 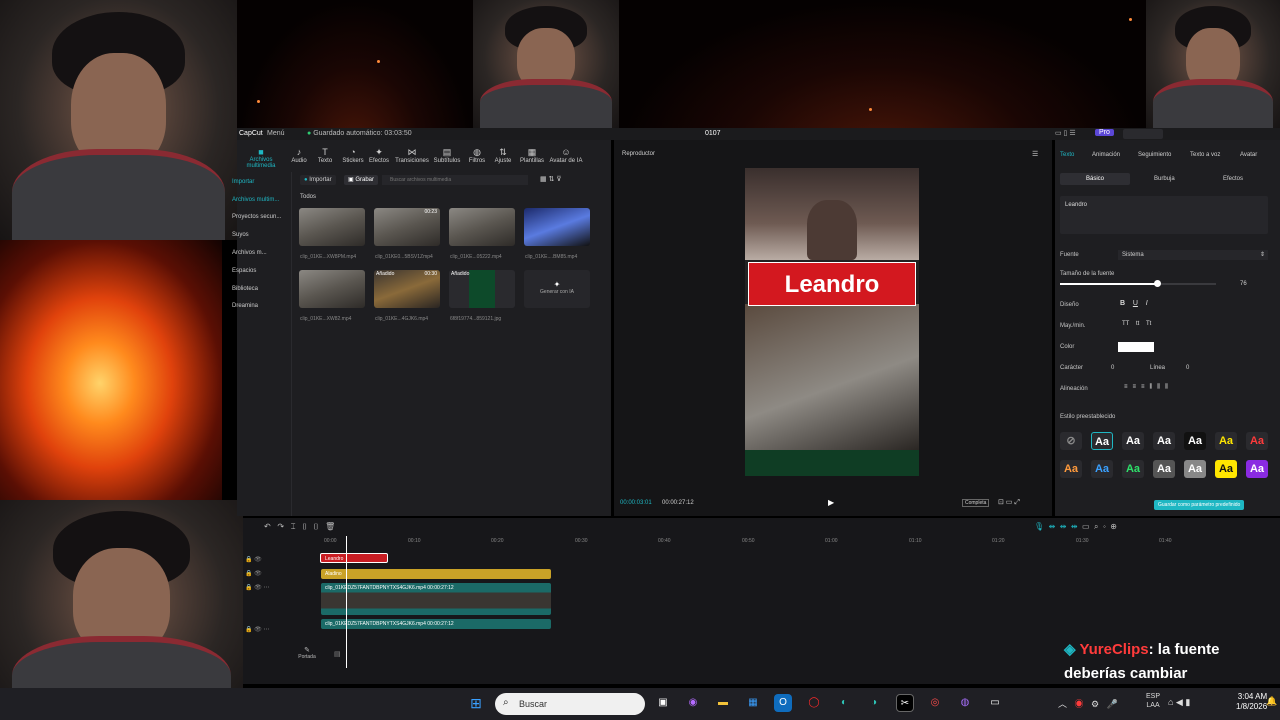 I want to click on chrome-icon: ◎, so click(x=935, y=703).